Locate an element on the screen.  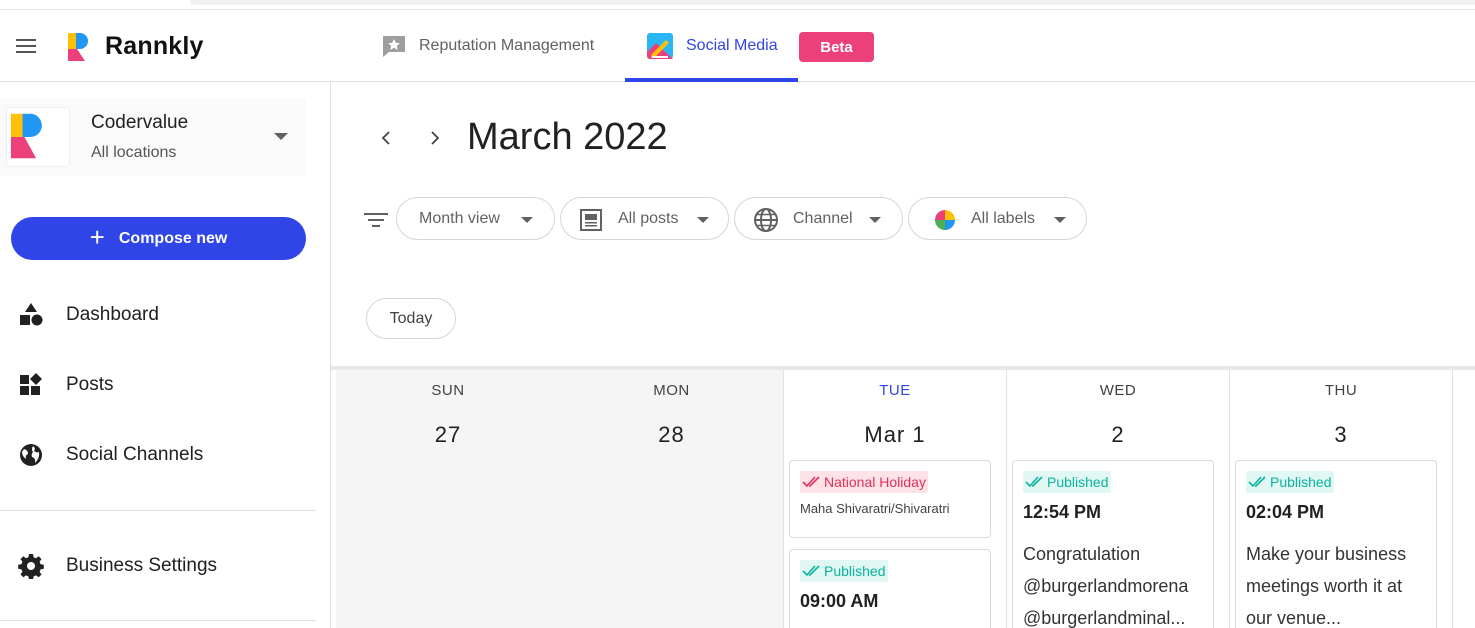
tab-reputation-management: Reputation Management is located at coordinates (487, 46).